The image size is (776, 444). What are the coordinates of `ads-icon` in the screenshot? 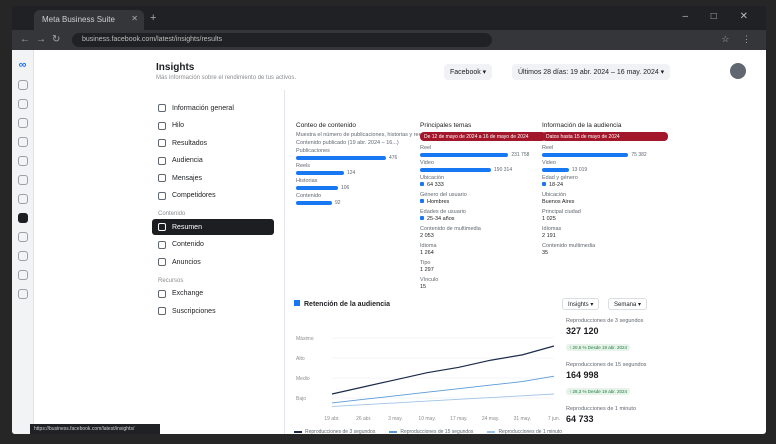 It's located at (22, 180).